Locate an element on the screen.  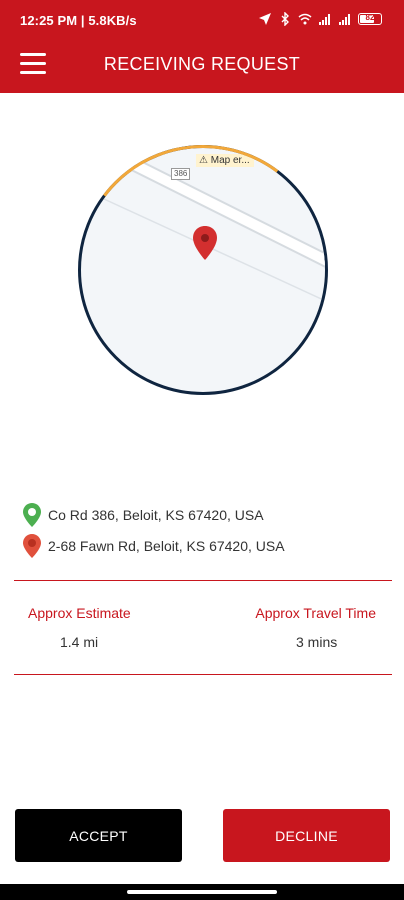
accept-button: ACCEPT is located at coordinates (98, 835).